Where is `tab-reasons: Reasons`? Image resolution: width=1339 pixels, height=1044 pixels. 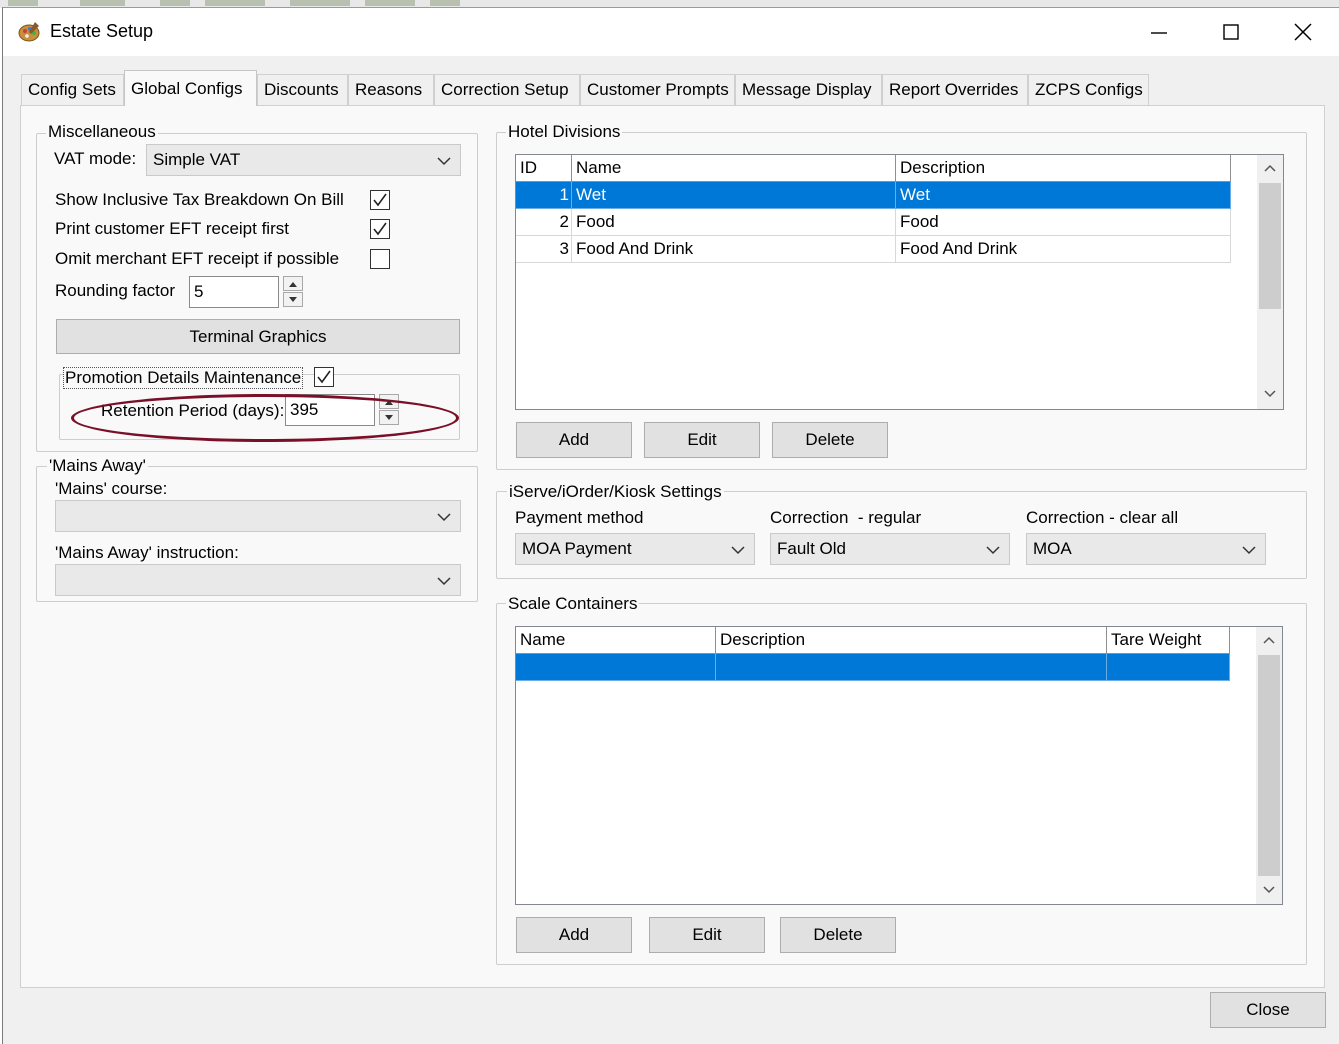 tab-reasons: Reasons is located at coordinates (391, 89).